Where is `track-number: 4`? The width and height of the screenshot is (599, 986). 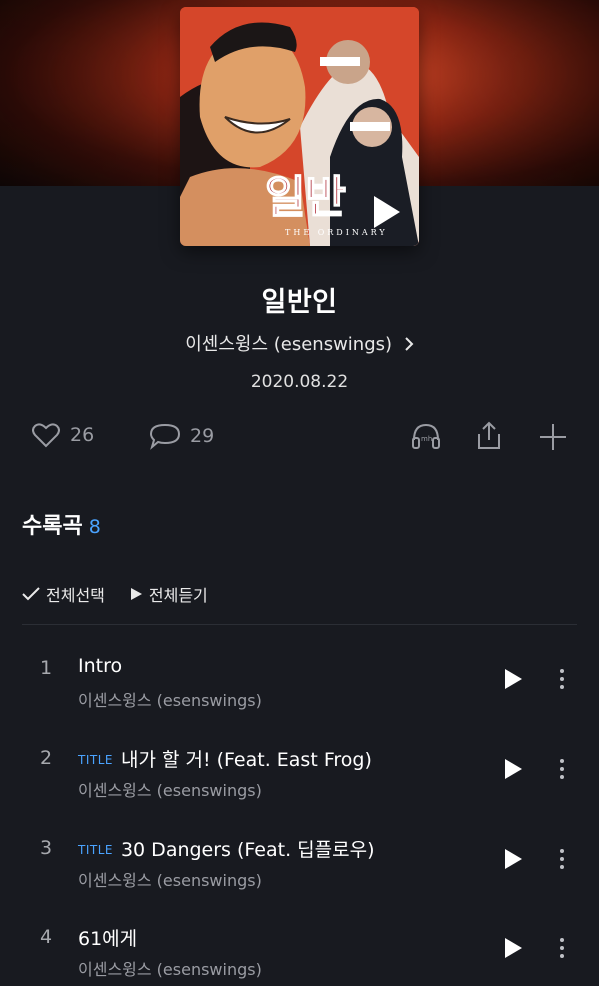
track-number: 4 is located at coordinates (46, 937).